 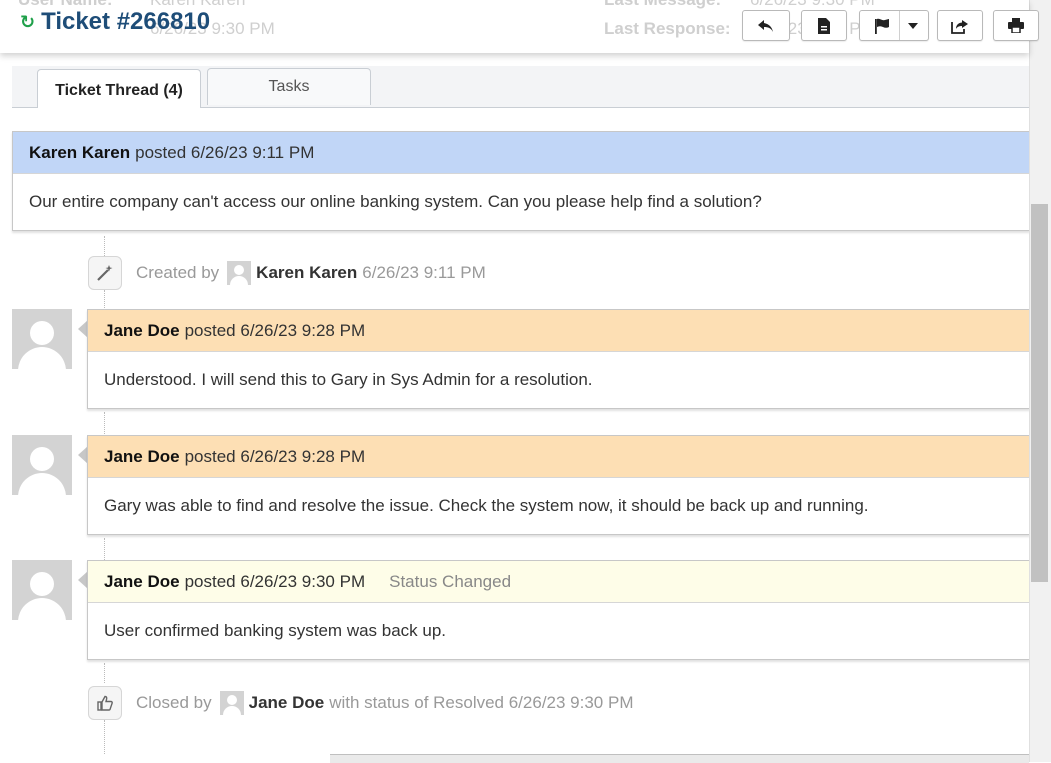 I want to click on note-icon, so click(x=824, y=25).